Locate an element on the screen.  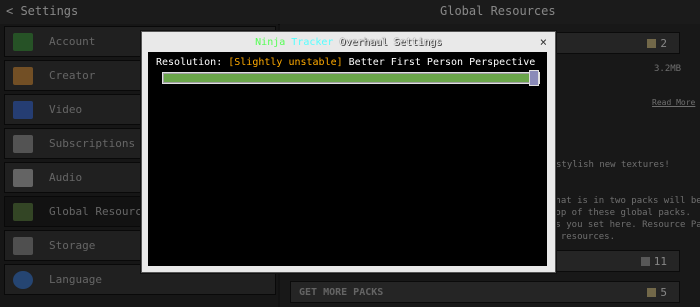
title-part: Tracker is located at coordinates (312, 42).